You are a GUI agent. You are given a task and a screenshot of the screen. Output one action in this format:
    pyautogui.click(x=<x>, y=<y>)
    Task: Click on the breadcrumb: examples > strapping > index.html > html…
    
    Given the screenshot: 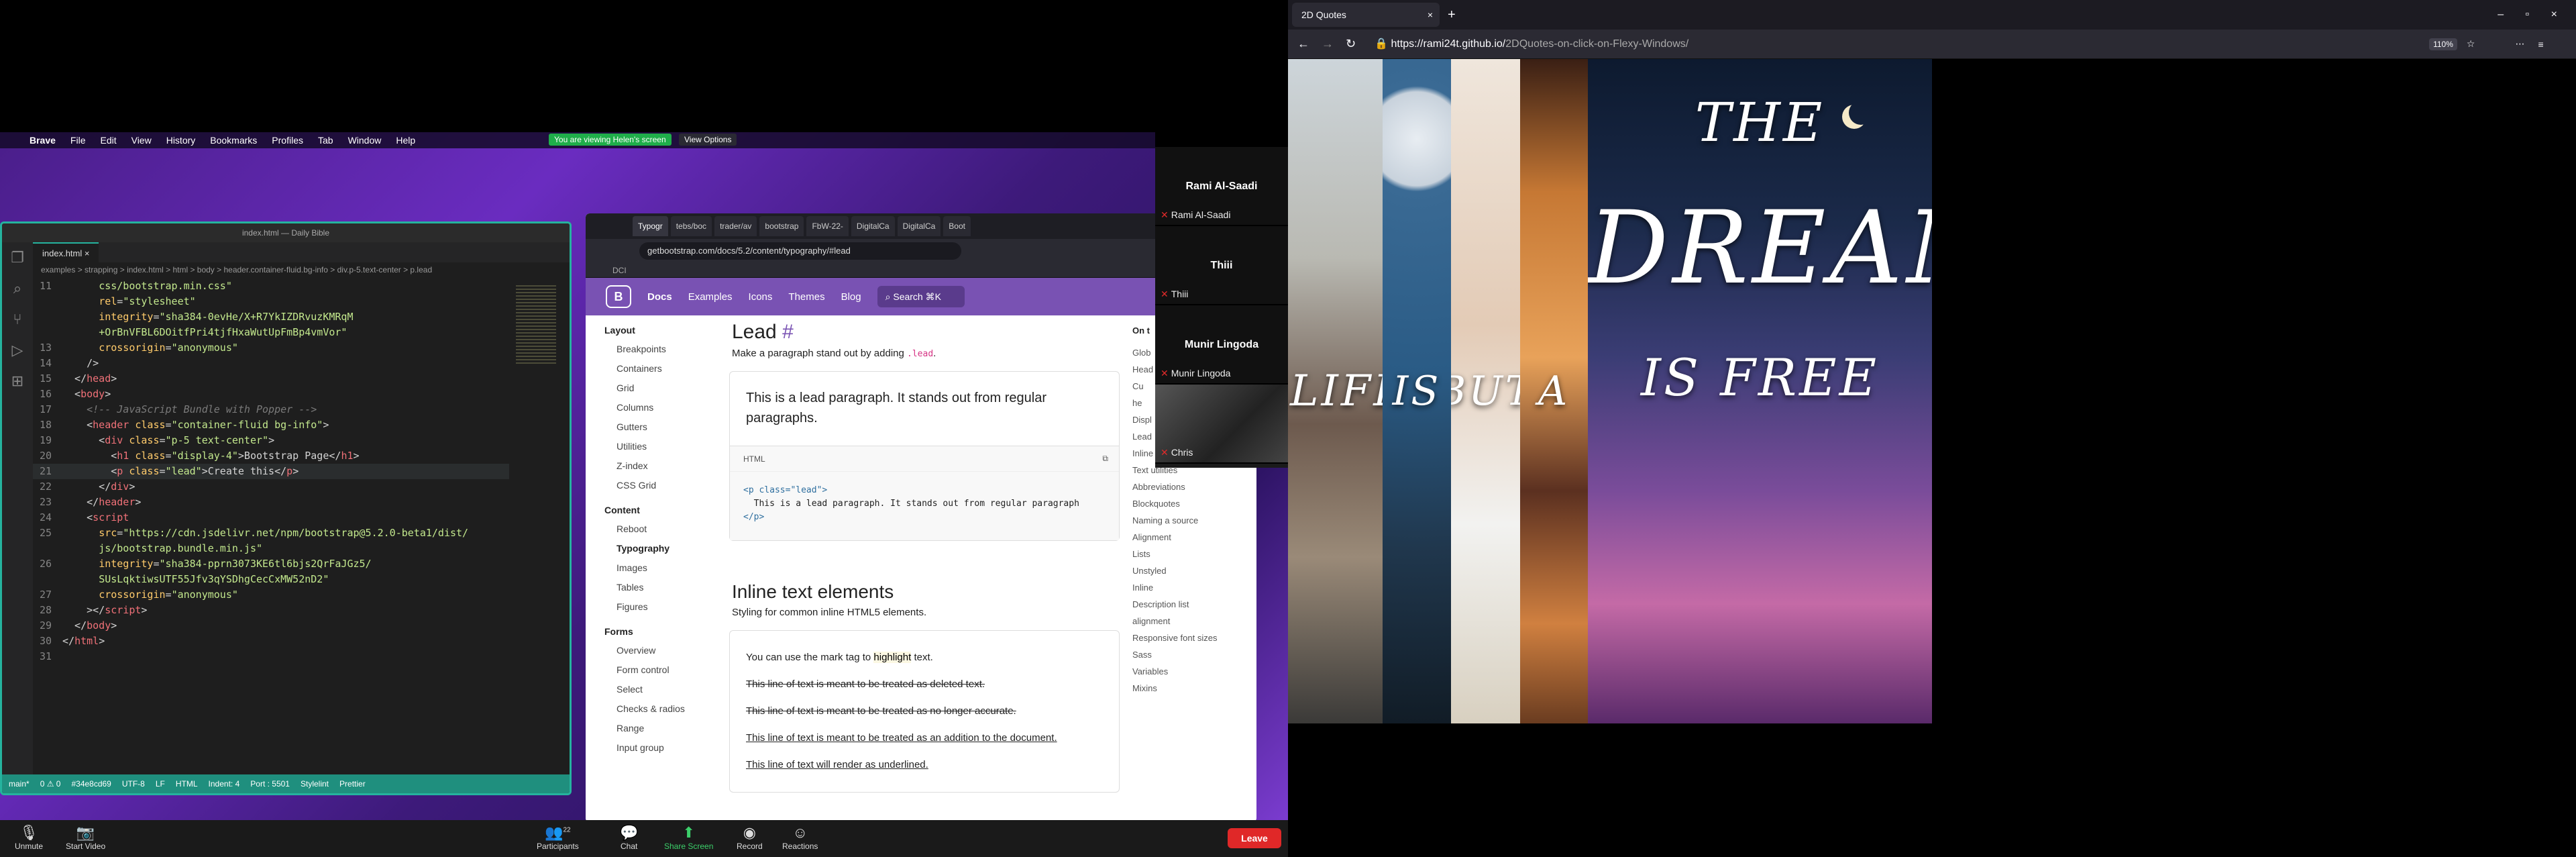 What is the action you would take?
    pyautogui.click(x=301, y=270)
    